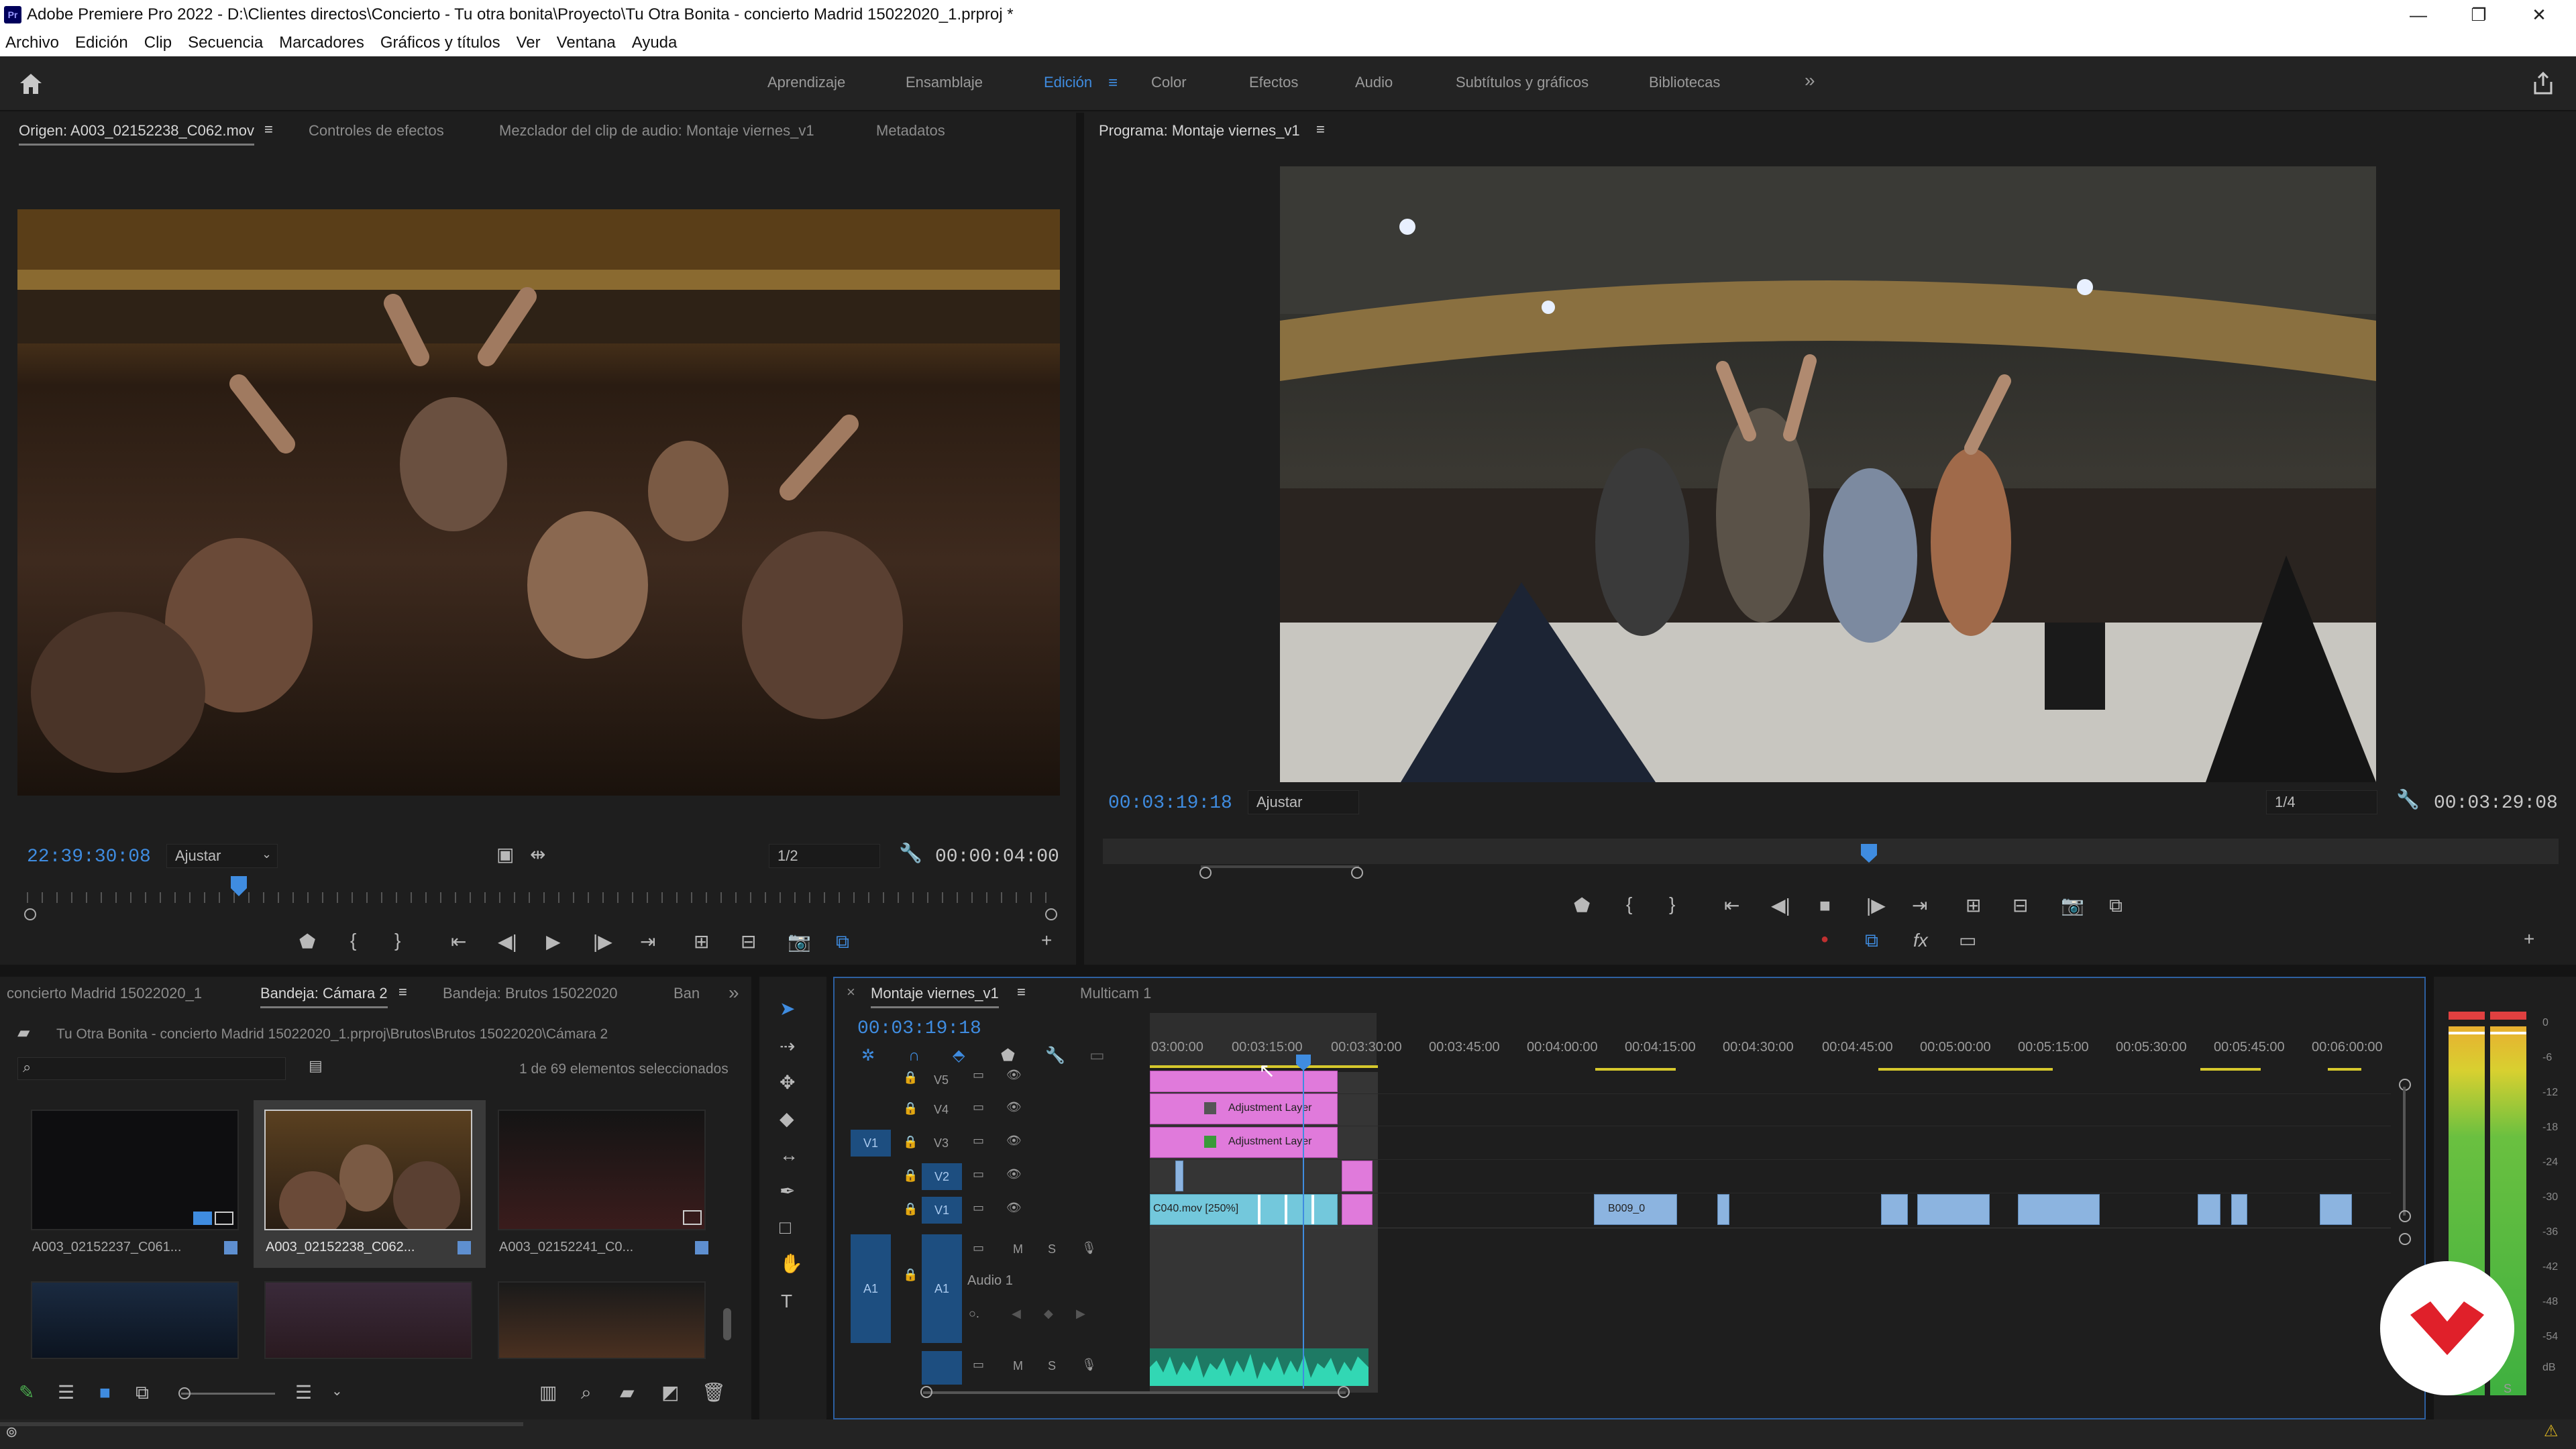 This screenshot has width=2576, height=1449. Describe the element at coordinates (1876, 905) in the screenshot. I see `program-step-forward-icon: |▶` at that location.